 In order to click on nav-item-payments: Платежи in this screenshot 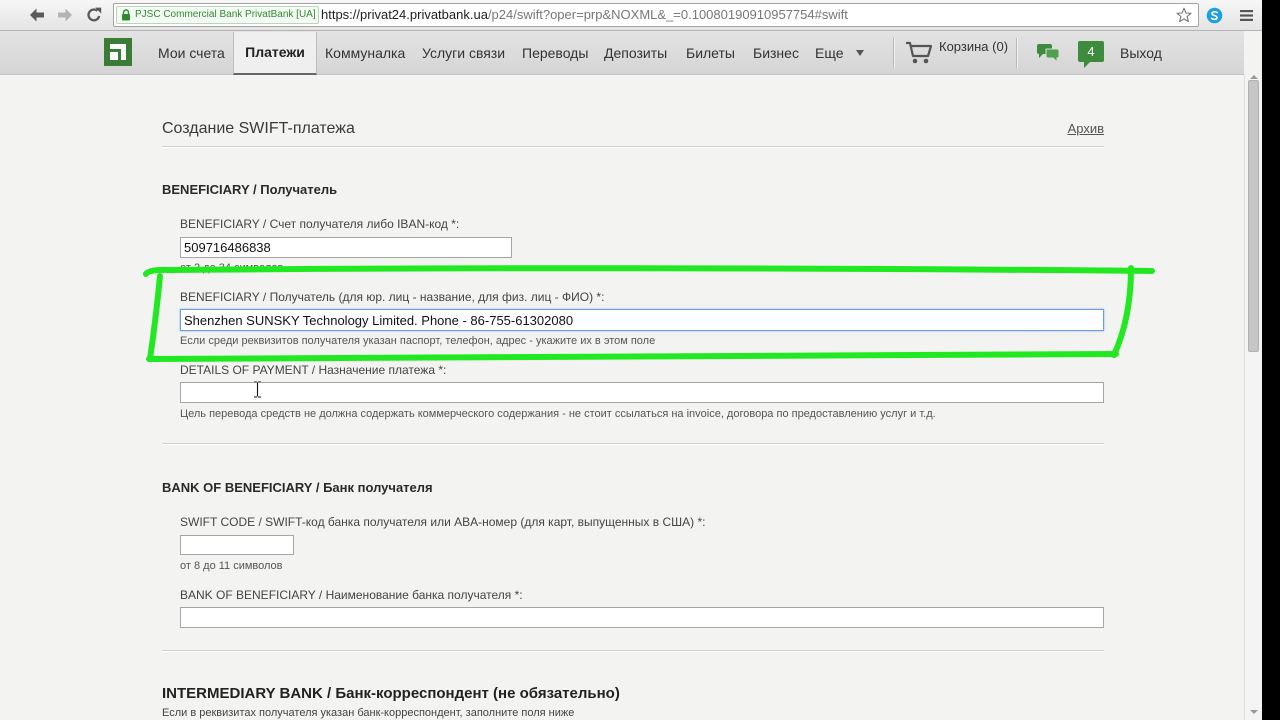, I will do `click(275, 53)`.